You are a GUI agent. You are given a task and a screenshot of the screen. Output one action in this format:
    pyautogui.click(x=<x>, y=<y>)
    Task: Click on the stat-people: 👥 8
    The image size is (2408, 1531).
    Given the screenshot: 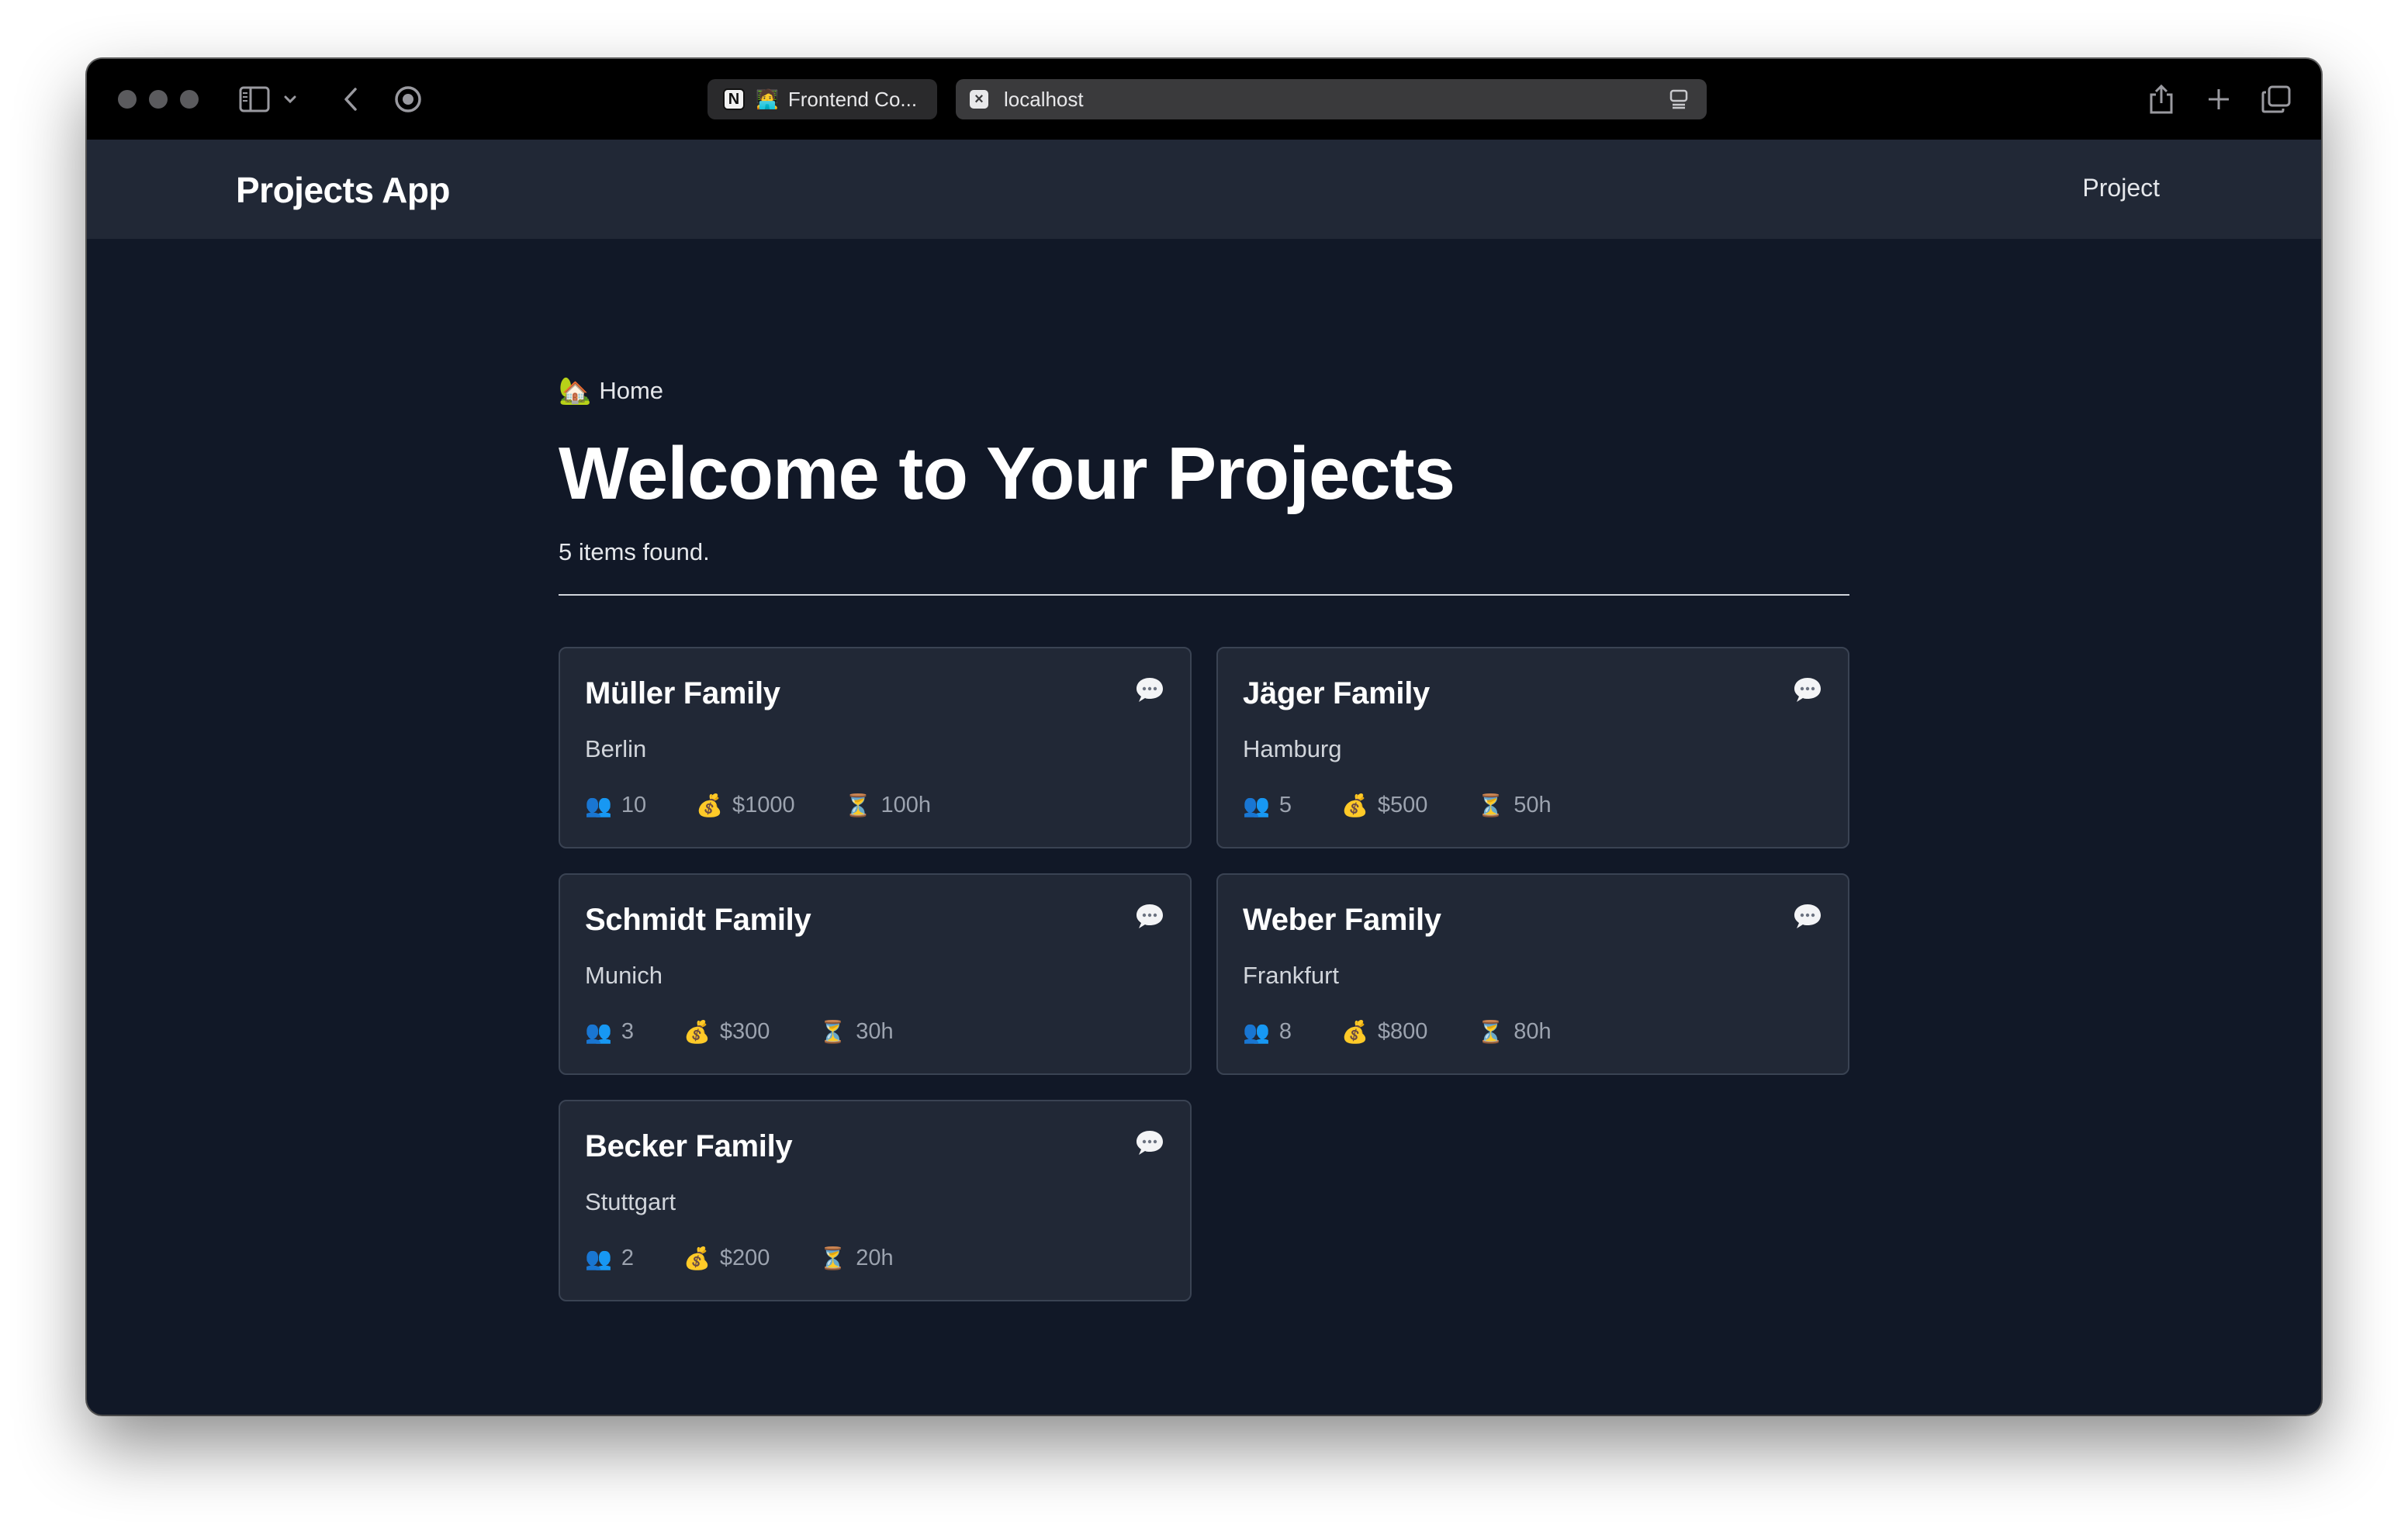 What is the action you would take?
    pyautogui.click(x=1267, y=1032)
    